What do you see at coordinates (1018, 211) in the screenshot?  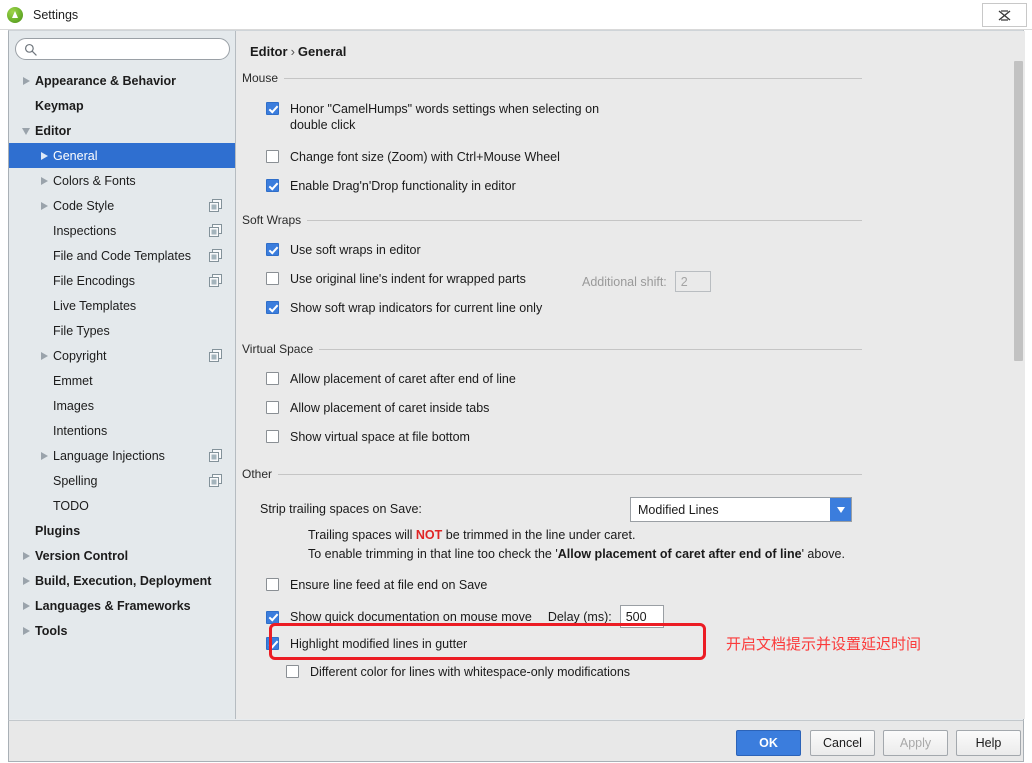 I see `scrollbar-thumb` at bounding box center [1018, 211].